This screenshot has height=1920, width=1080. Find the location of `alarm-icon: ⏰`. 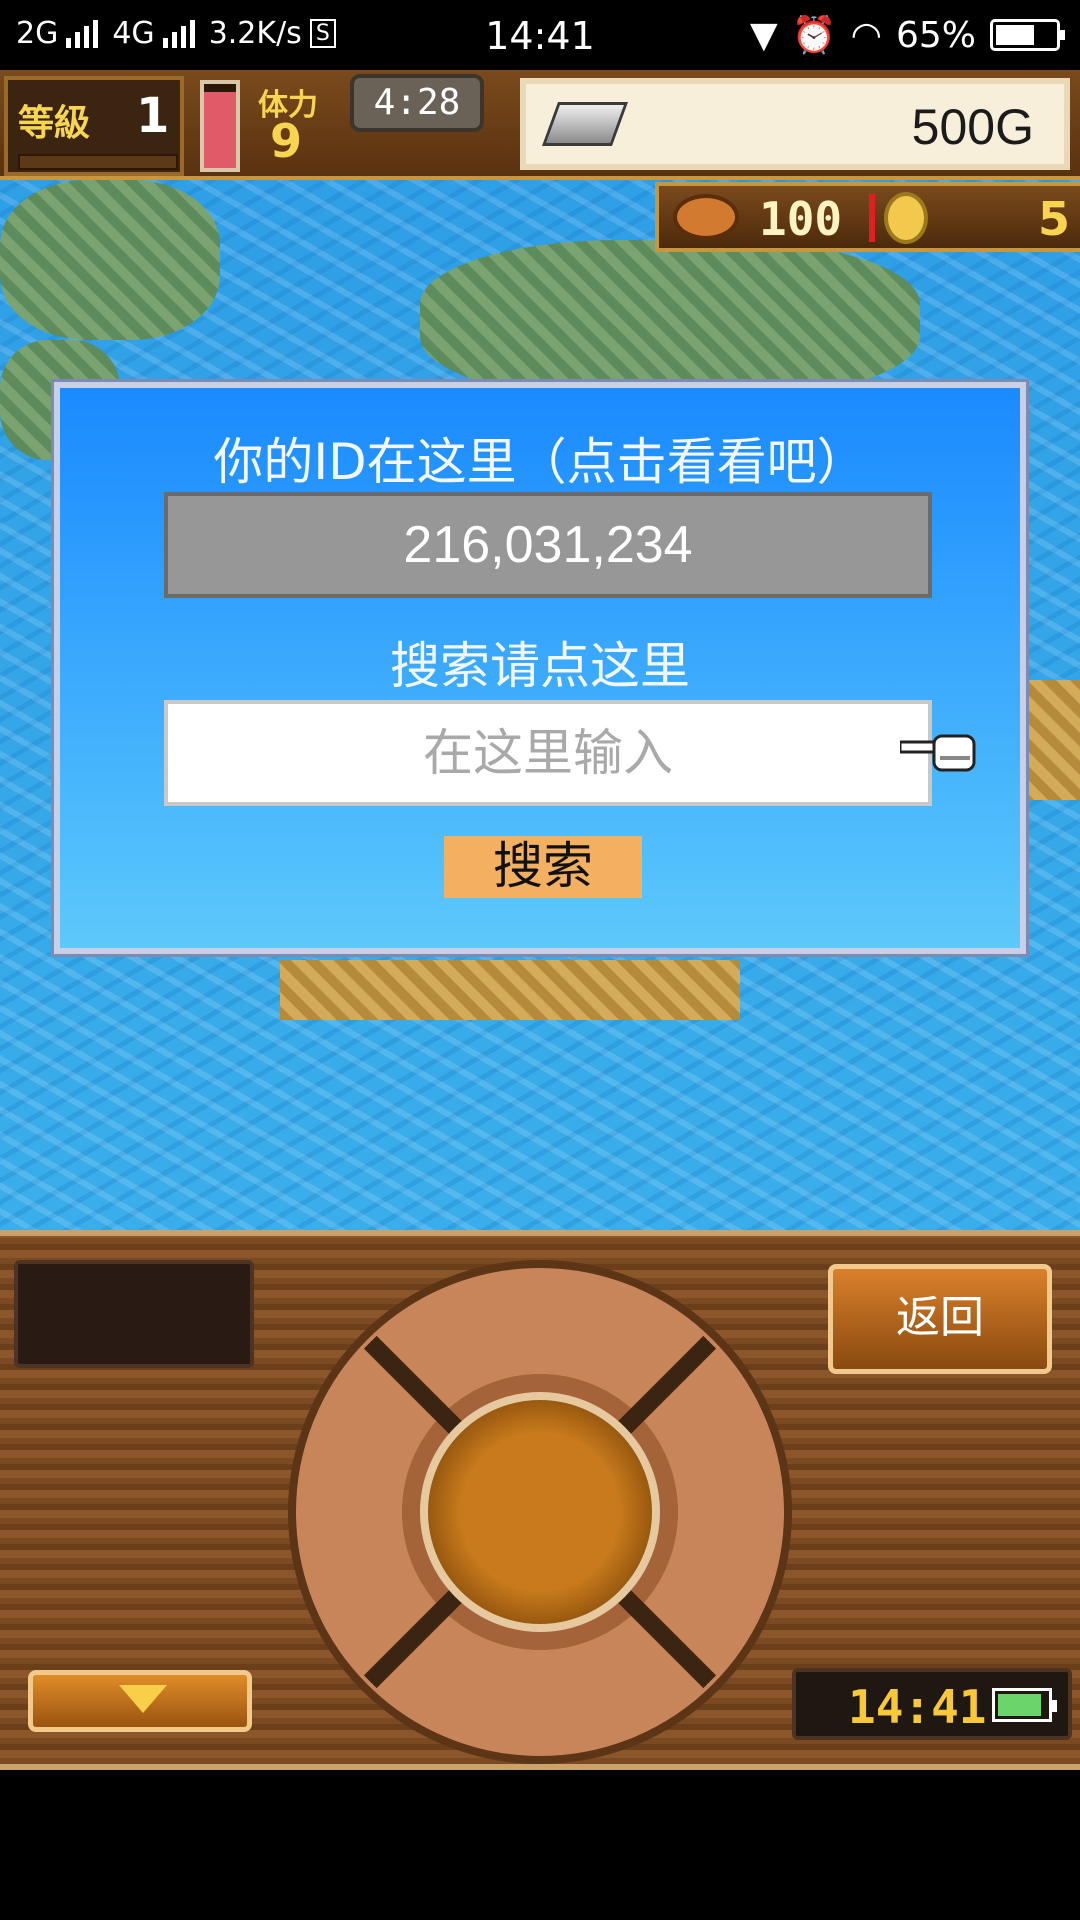

alarm-icon: ⏰ is located at coordinates (814, 35).